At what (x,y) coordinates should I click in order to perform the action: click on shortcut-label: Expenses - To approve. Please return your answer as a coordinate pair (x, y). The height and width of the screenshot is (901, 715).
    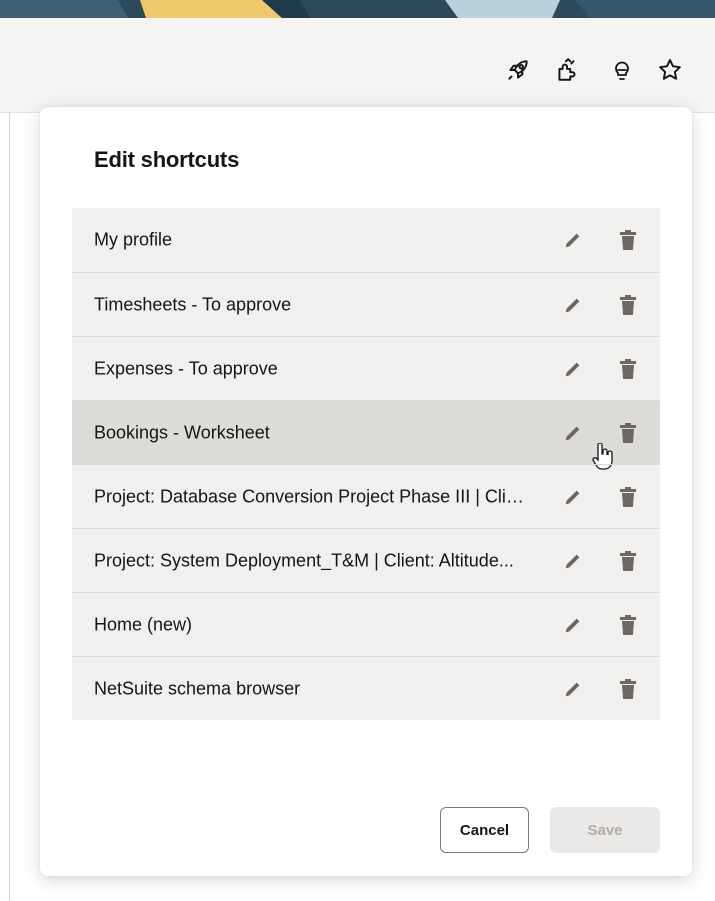
    Looking at the image, I should click on (186, 368).